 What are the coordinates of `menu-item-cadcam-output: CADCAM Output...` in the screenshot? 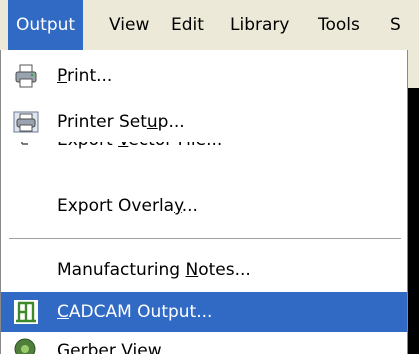 It's located at (204, 312).